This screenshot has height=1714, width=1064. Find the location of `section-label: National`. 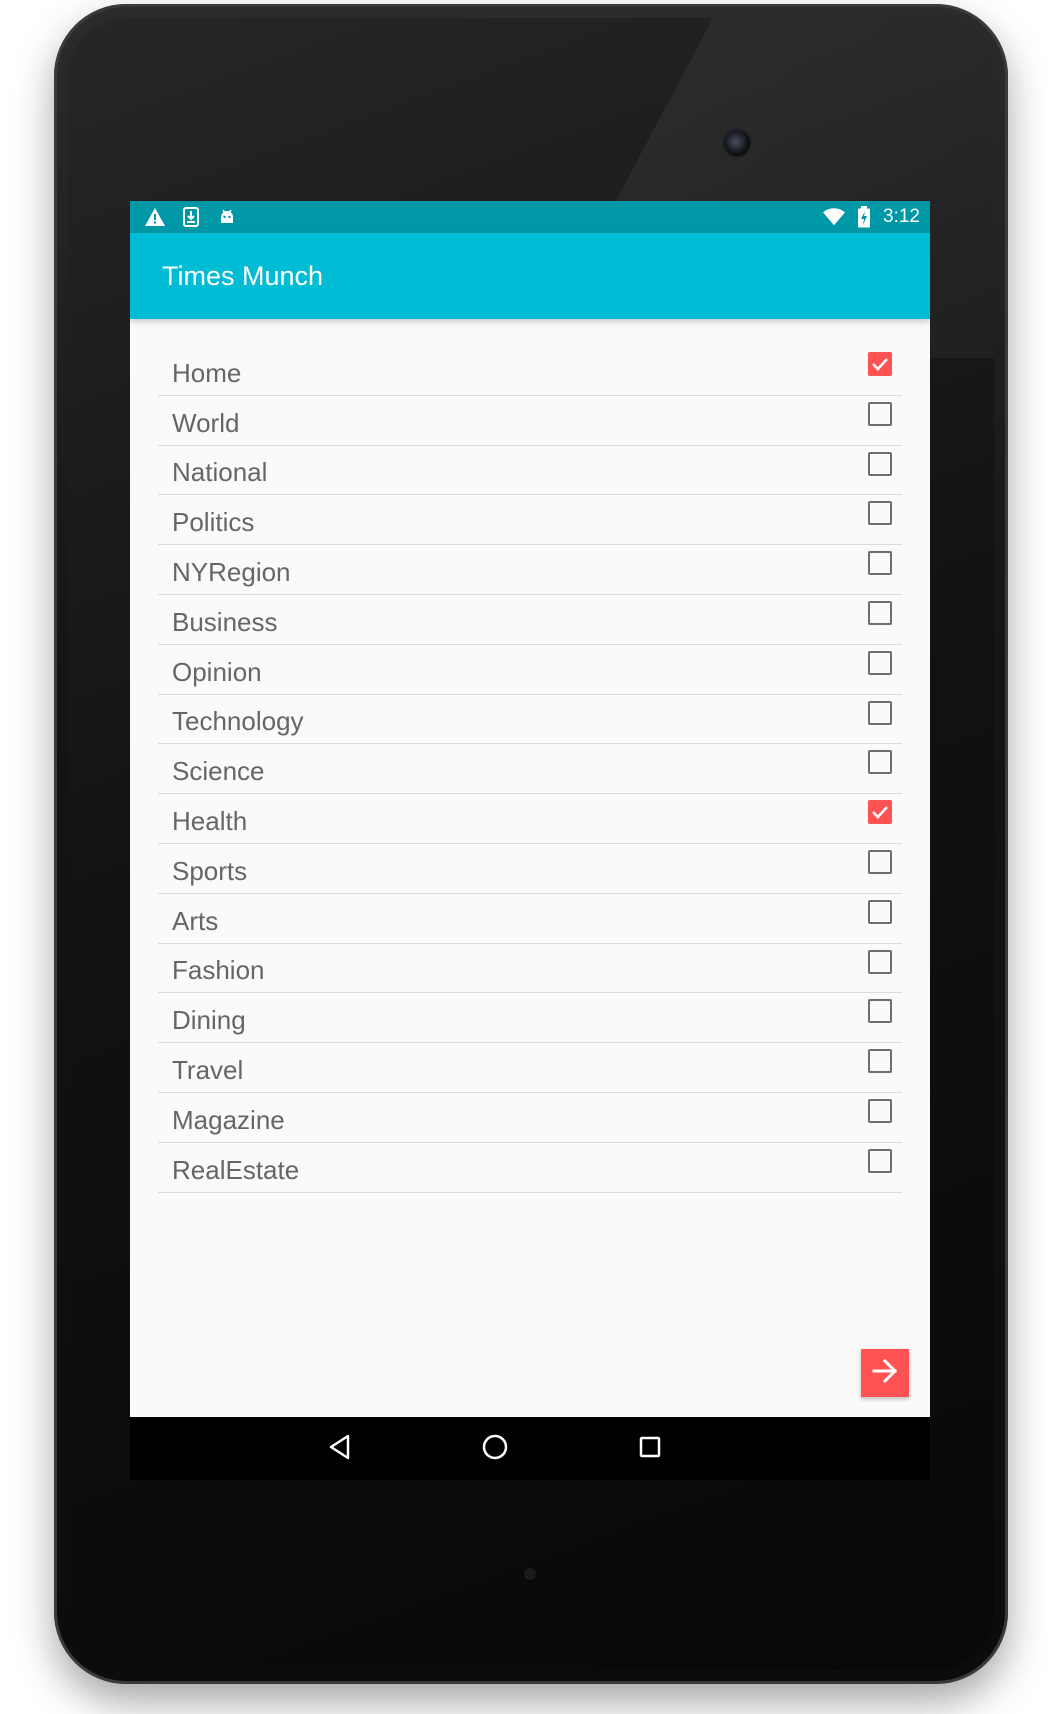

section-label: National is located at coordinates (220, 472).